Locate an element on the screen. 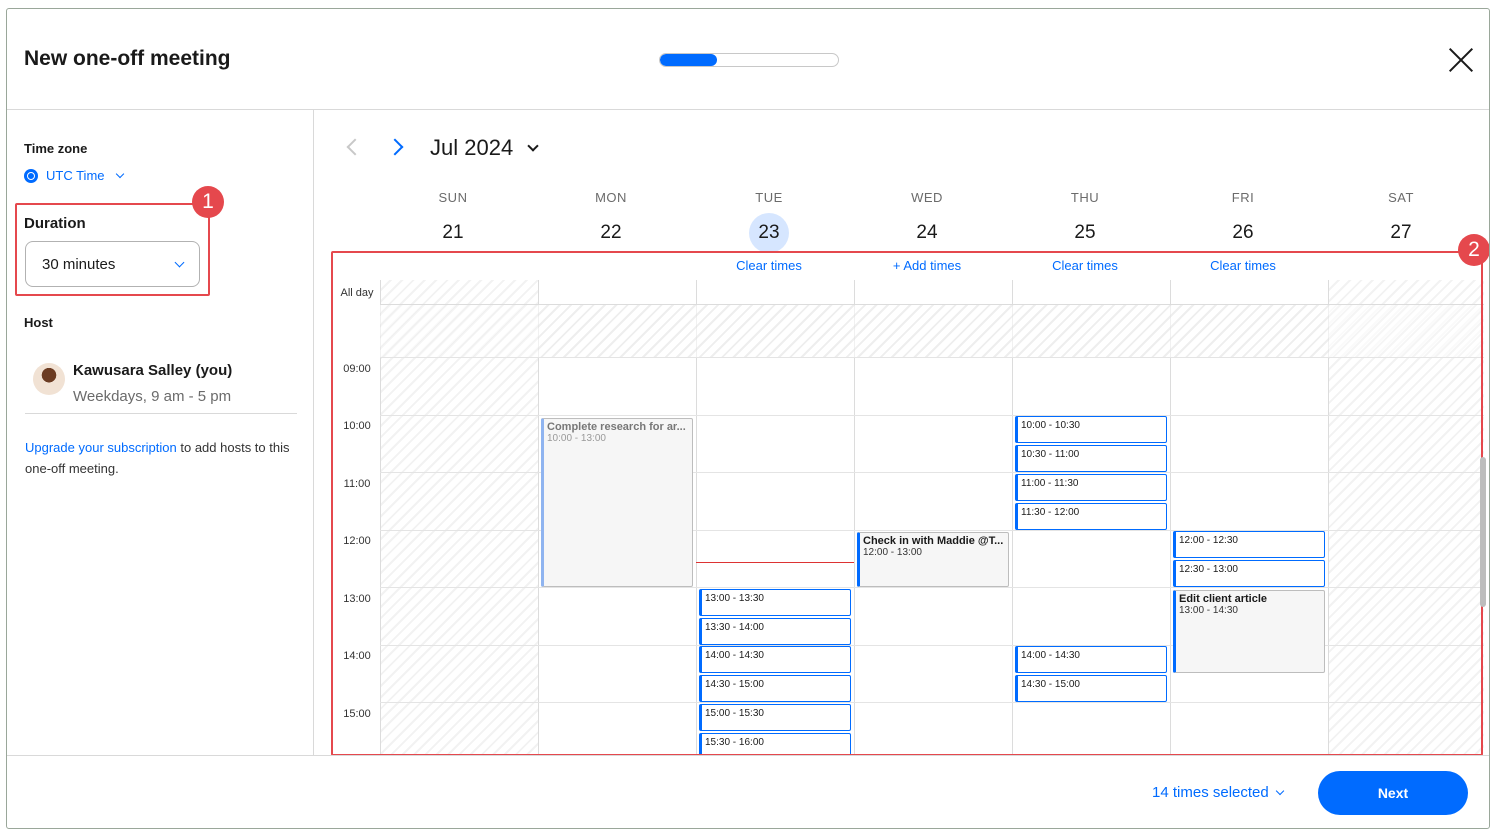  host-hours: Weekdays, 9 am - 5 pm is located at coordinates (152, 396).